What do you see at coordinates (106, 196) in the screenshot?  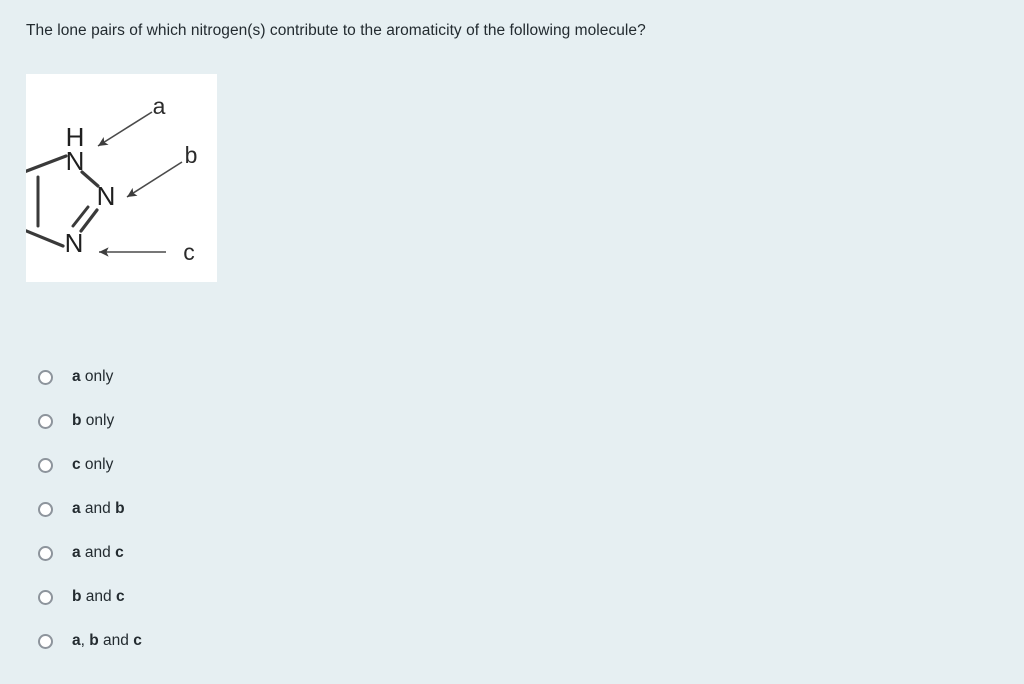 I see `nitrogen-2-label: N` at bounding box center [106, 196].